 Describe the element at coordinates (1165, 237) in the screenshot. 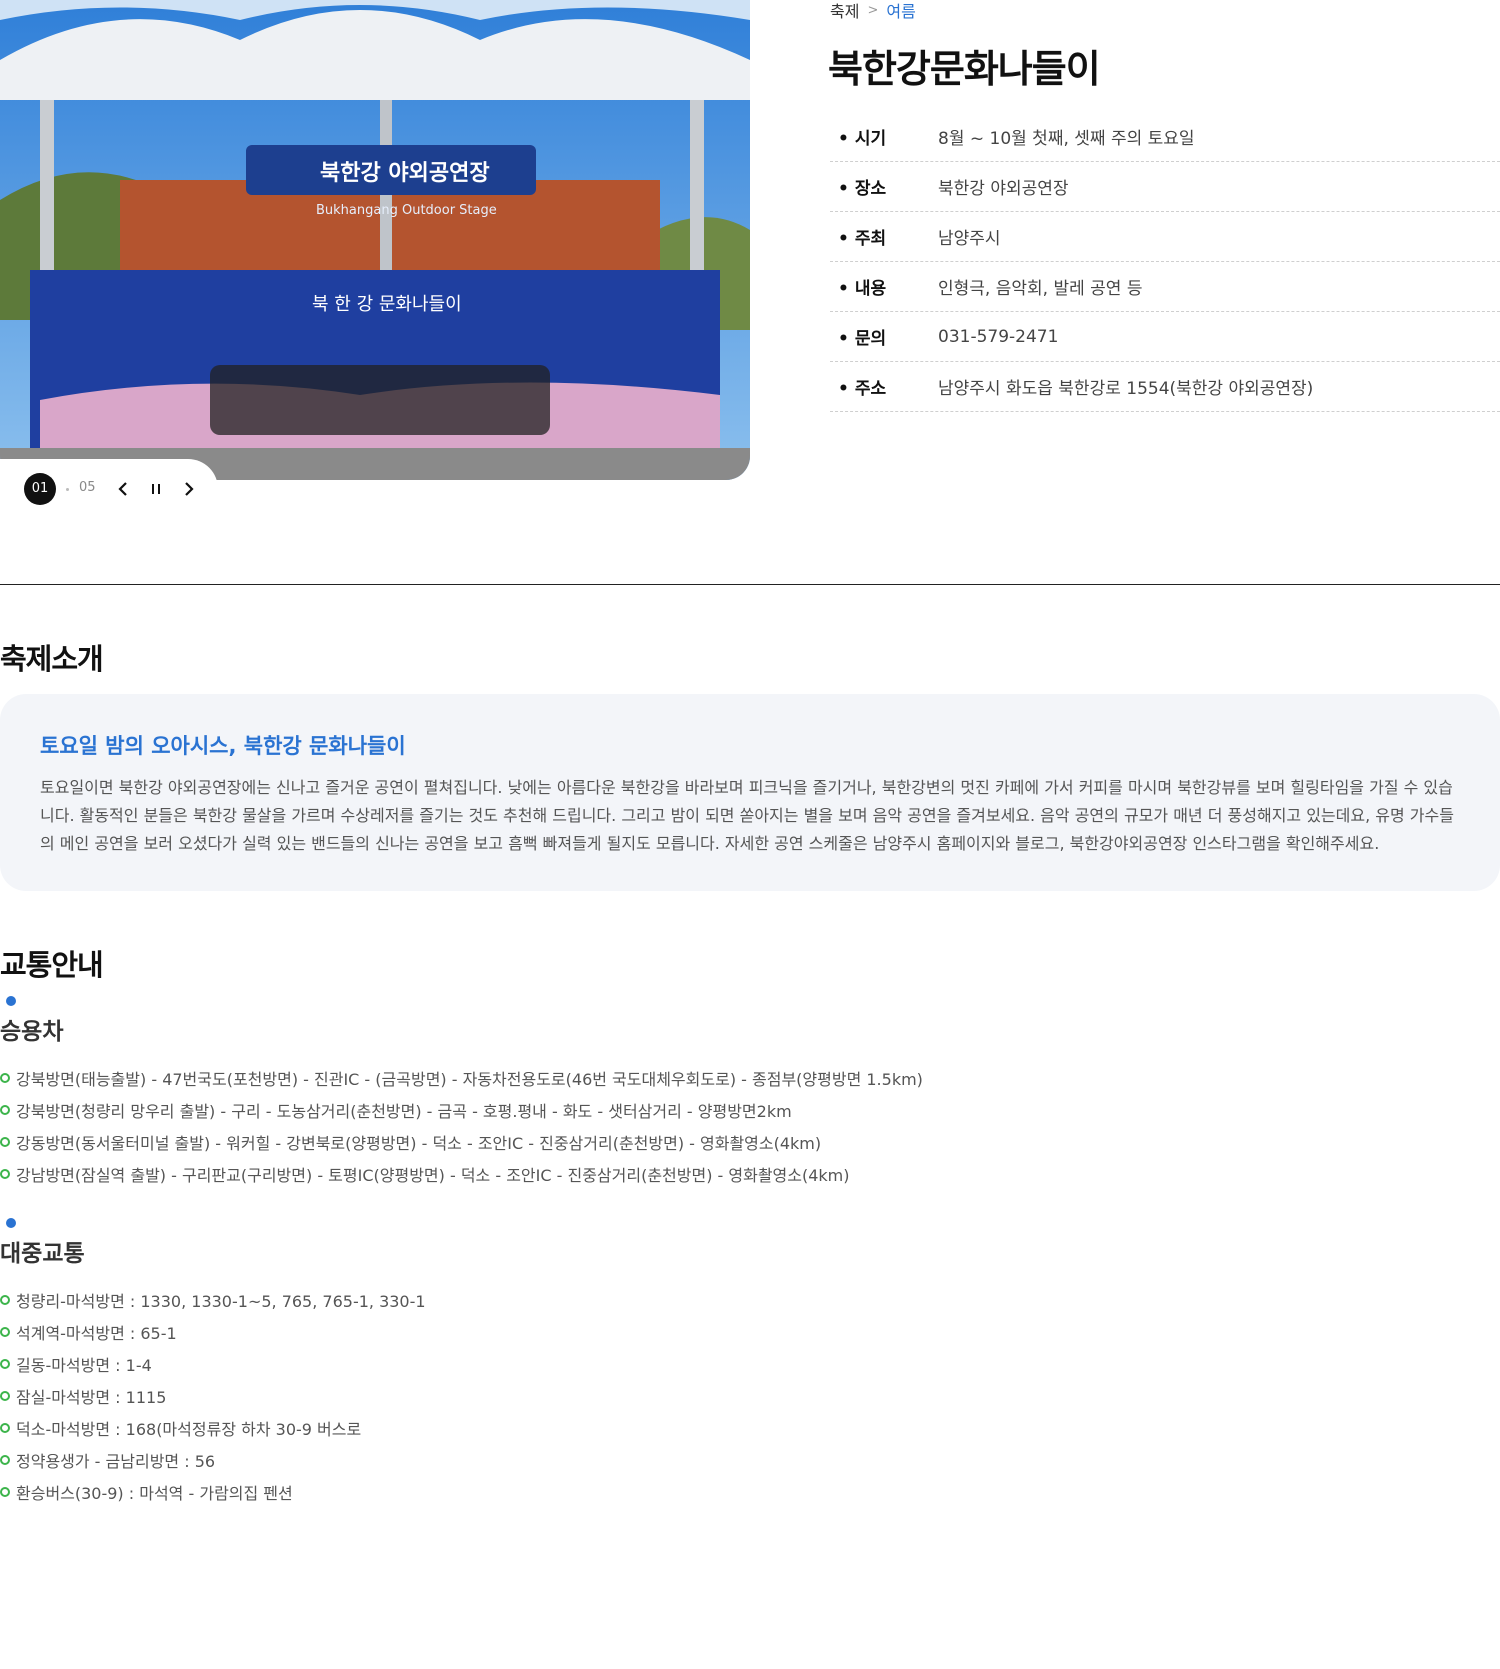

I see `info-row-host: 주최 남양주시` at that location.